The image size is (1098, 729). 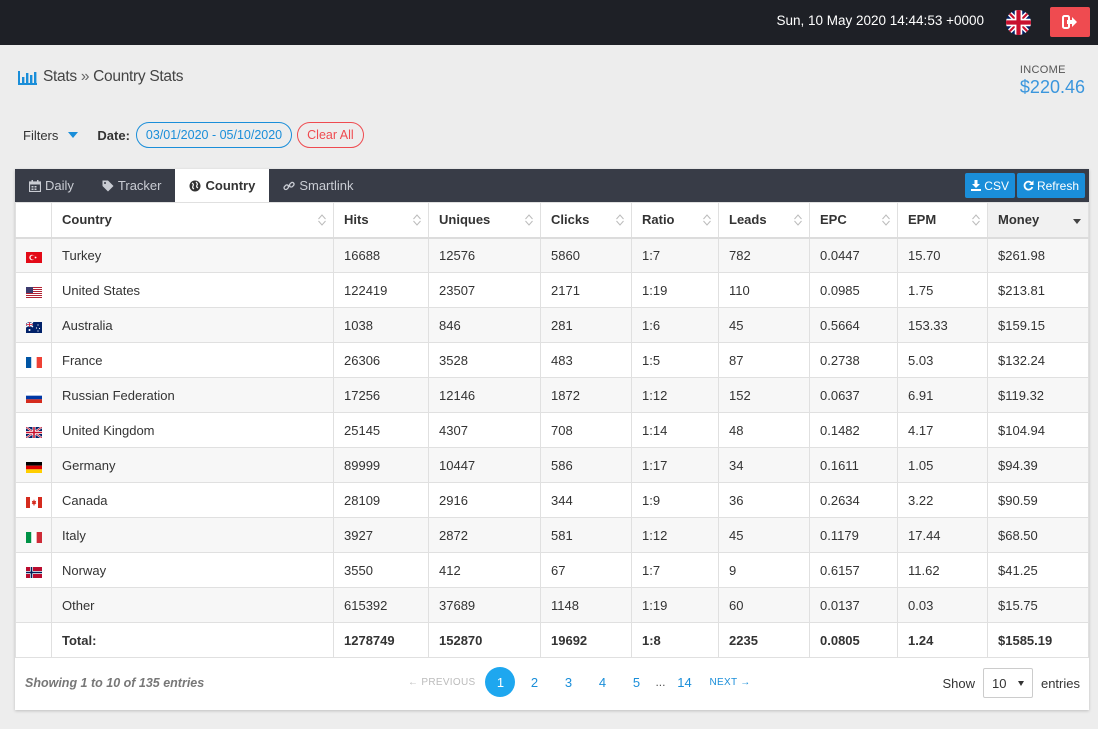 I want to click on cell-ratio: 1:6, so click(x=675, y=325).